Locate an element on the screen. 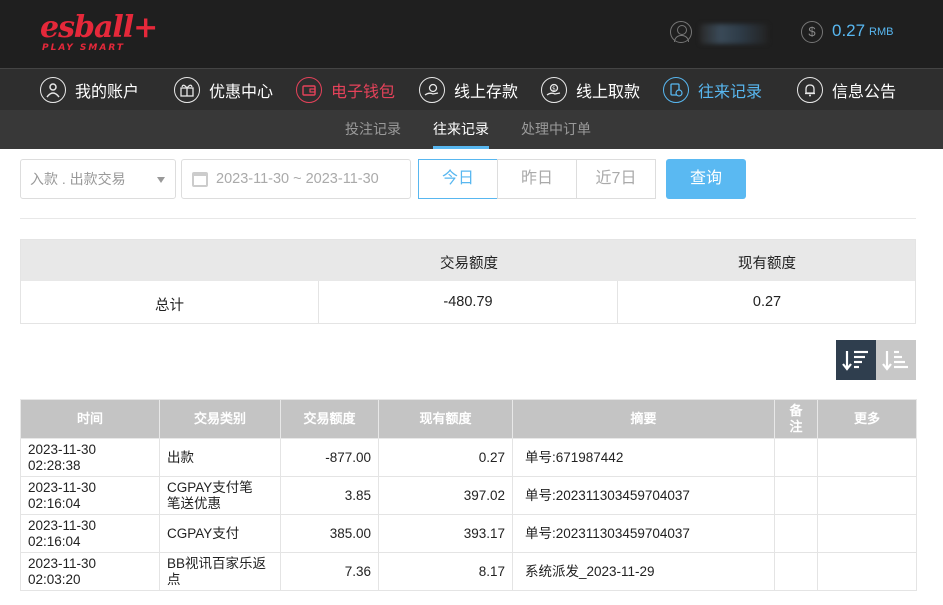  tab-transaction-records: 往来记录 is located at coordinates (461, 129).